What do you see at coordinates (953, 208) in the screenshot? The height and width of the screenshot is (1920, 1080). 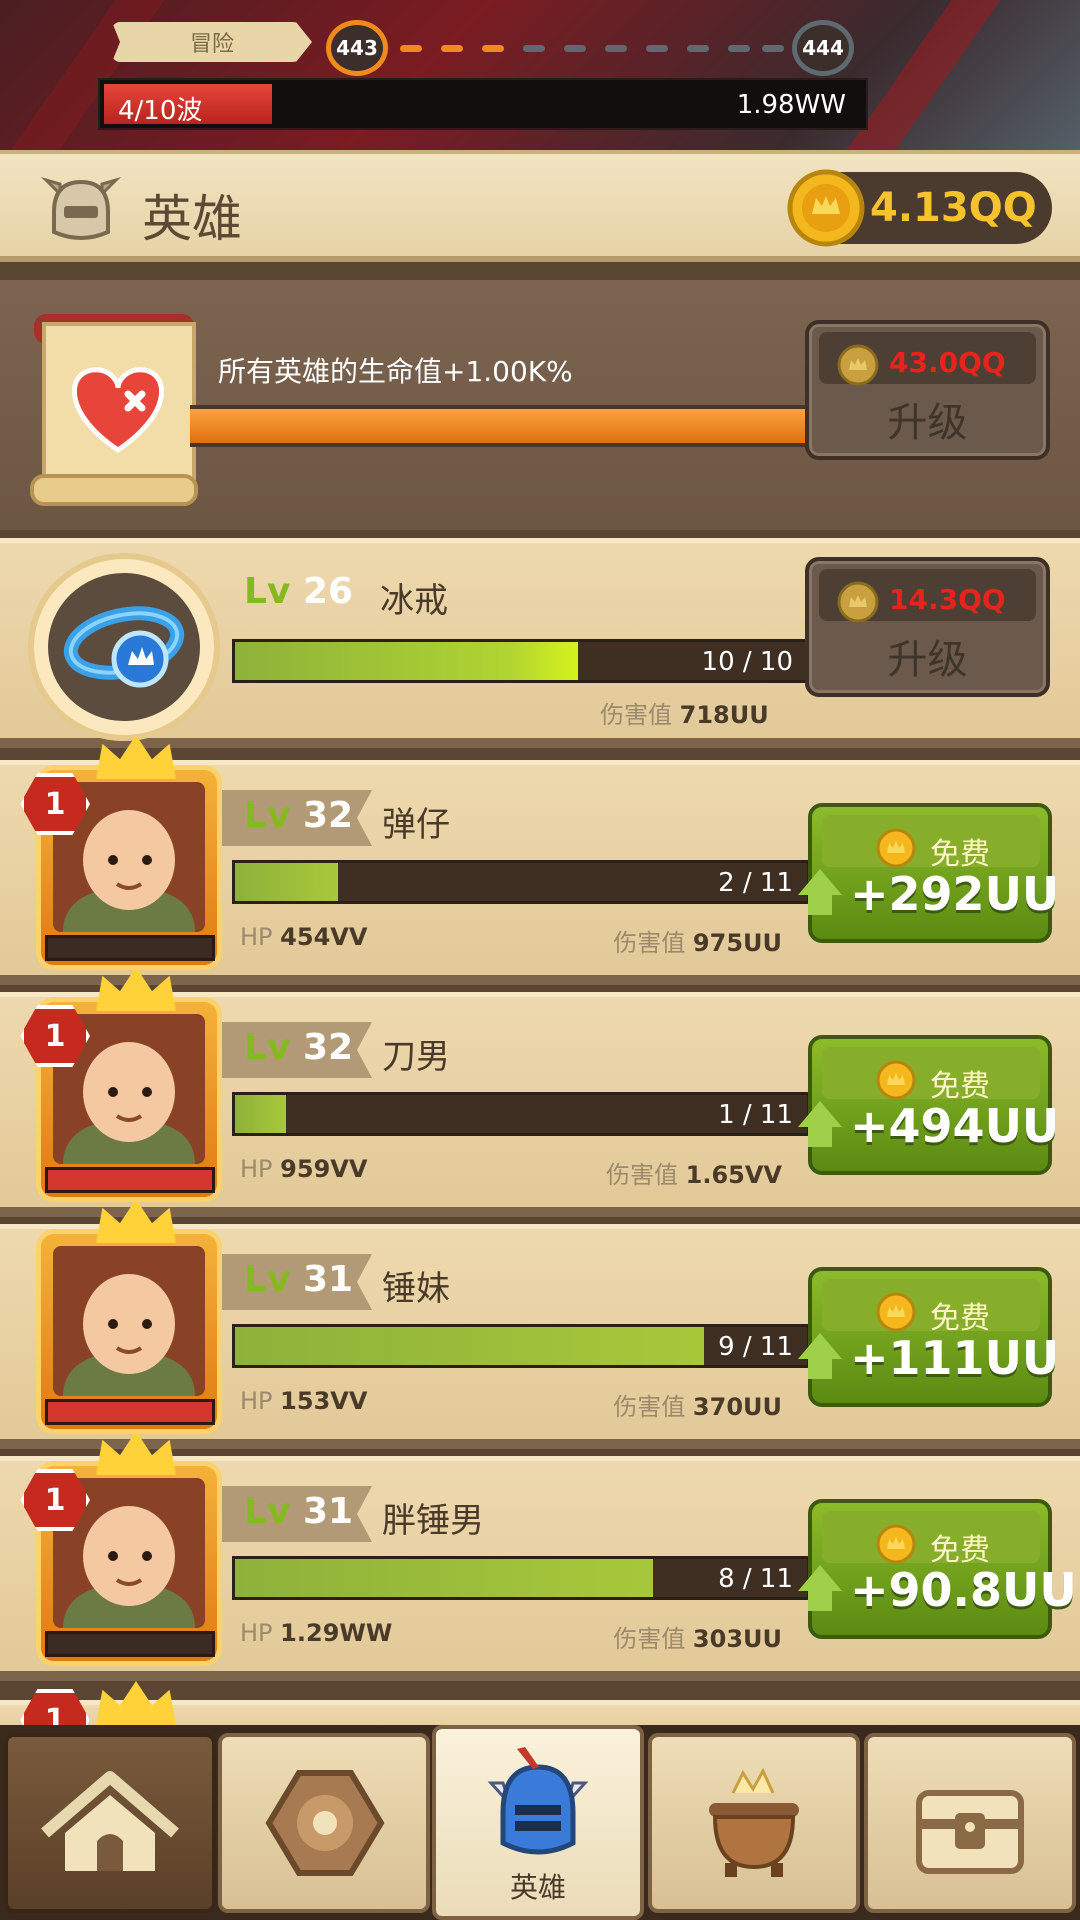 I see `gold-amount: 4.13QQ` at bounding box center [953, 208].